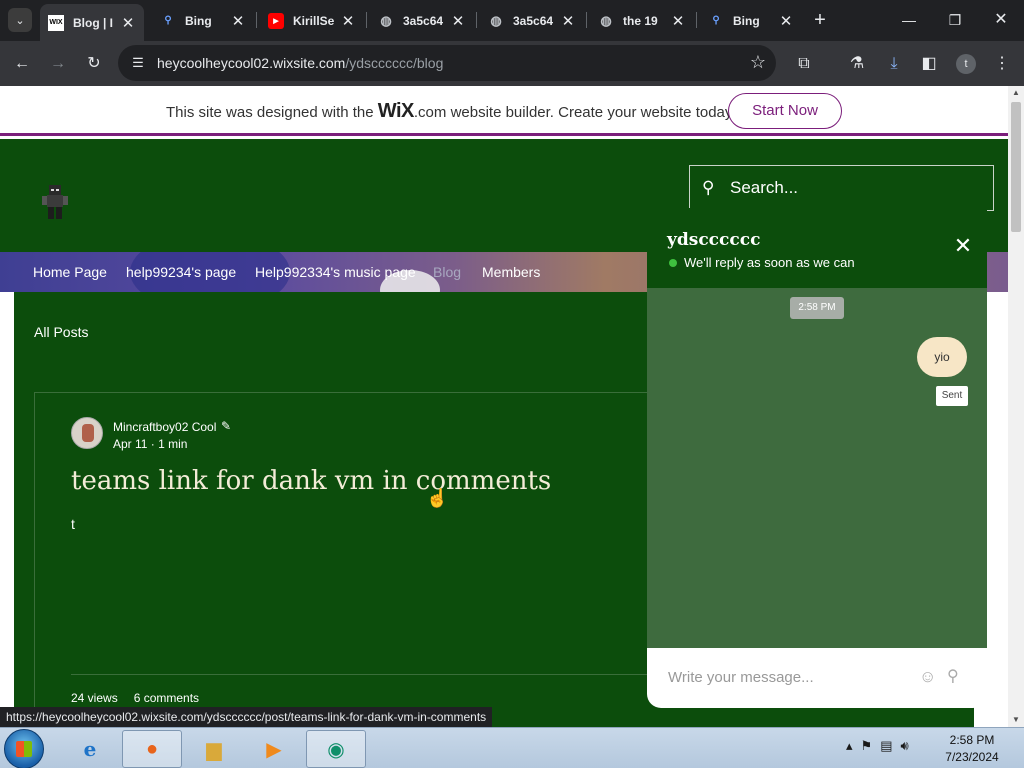 The image size is (1024, 768). What do you see at coordinates (70, 272) in the screenshot?
I see `nav-home-page: Home Page` at bounding box center [70, 272].